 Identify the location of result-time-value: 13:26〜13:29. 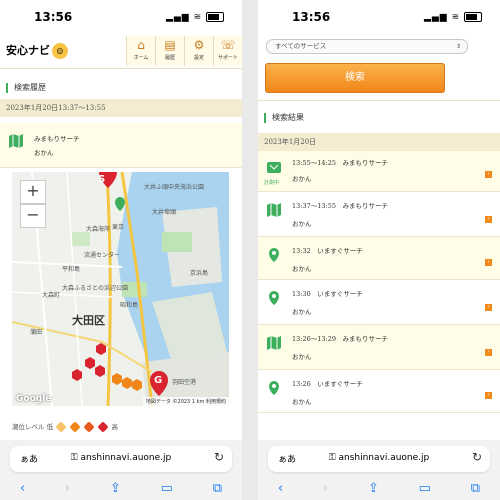
(314, 339).